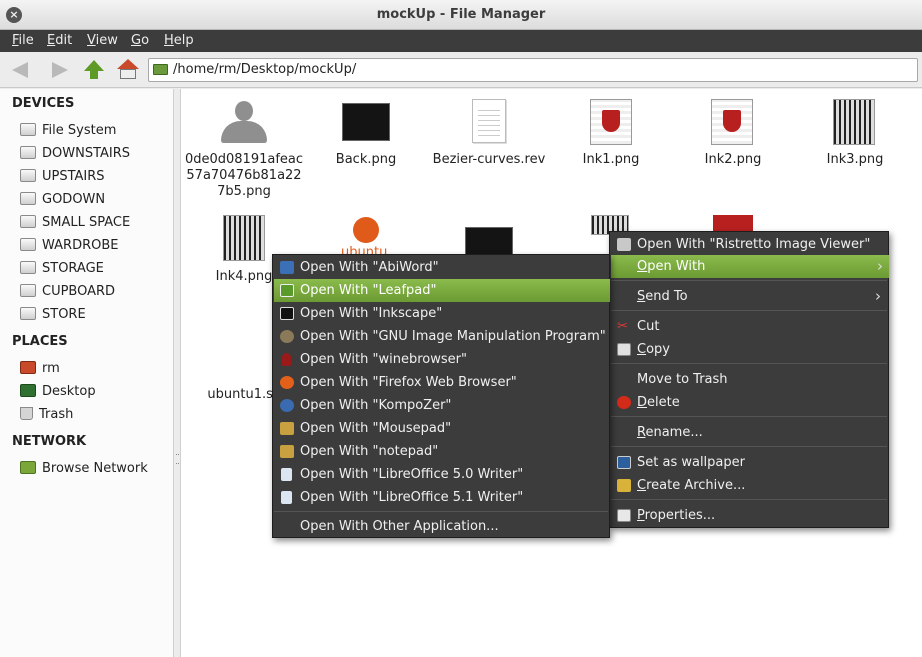 This screenshot has height=657, width=922. I want to click on sidebar-item-label: rm, so click(51, 368).